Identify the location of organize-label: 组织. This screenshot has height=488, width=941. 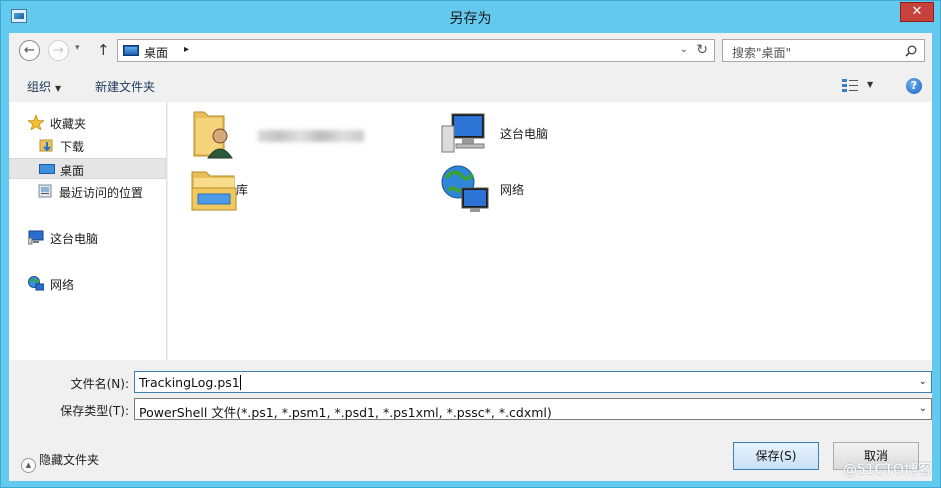
(39, 87).